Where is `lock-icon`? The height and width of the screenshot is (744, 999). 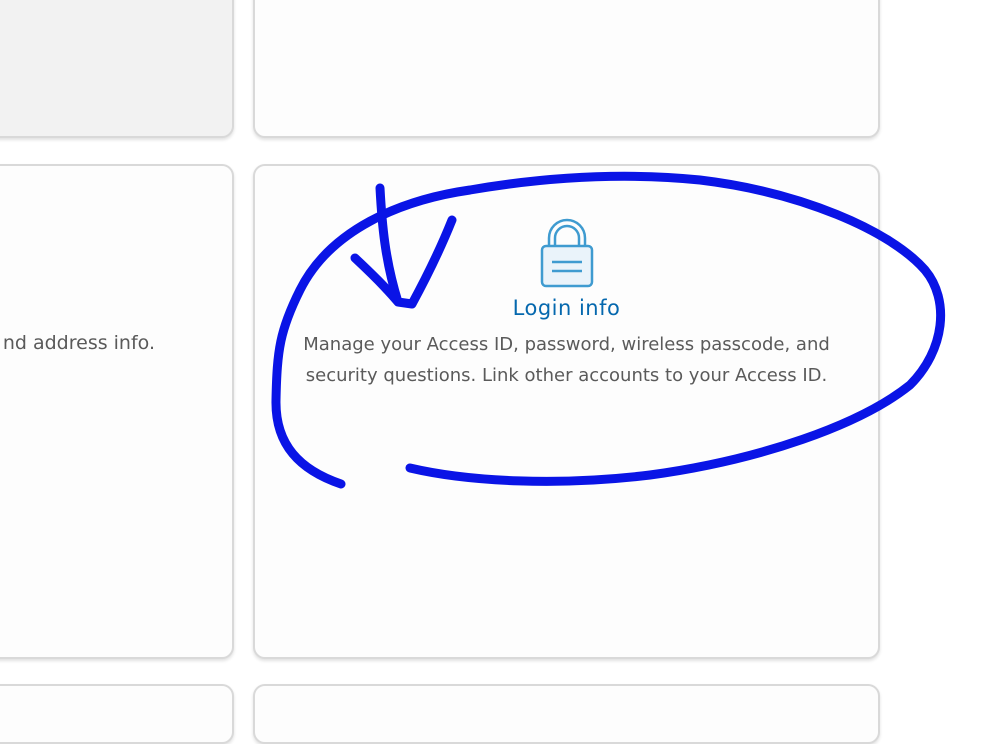
lock-icon is located at coordinates (567, 253).